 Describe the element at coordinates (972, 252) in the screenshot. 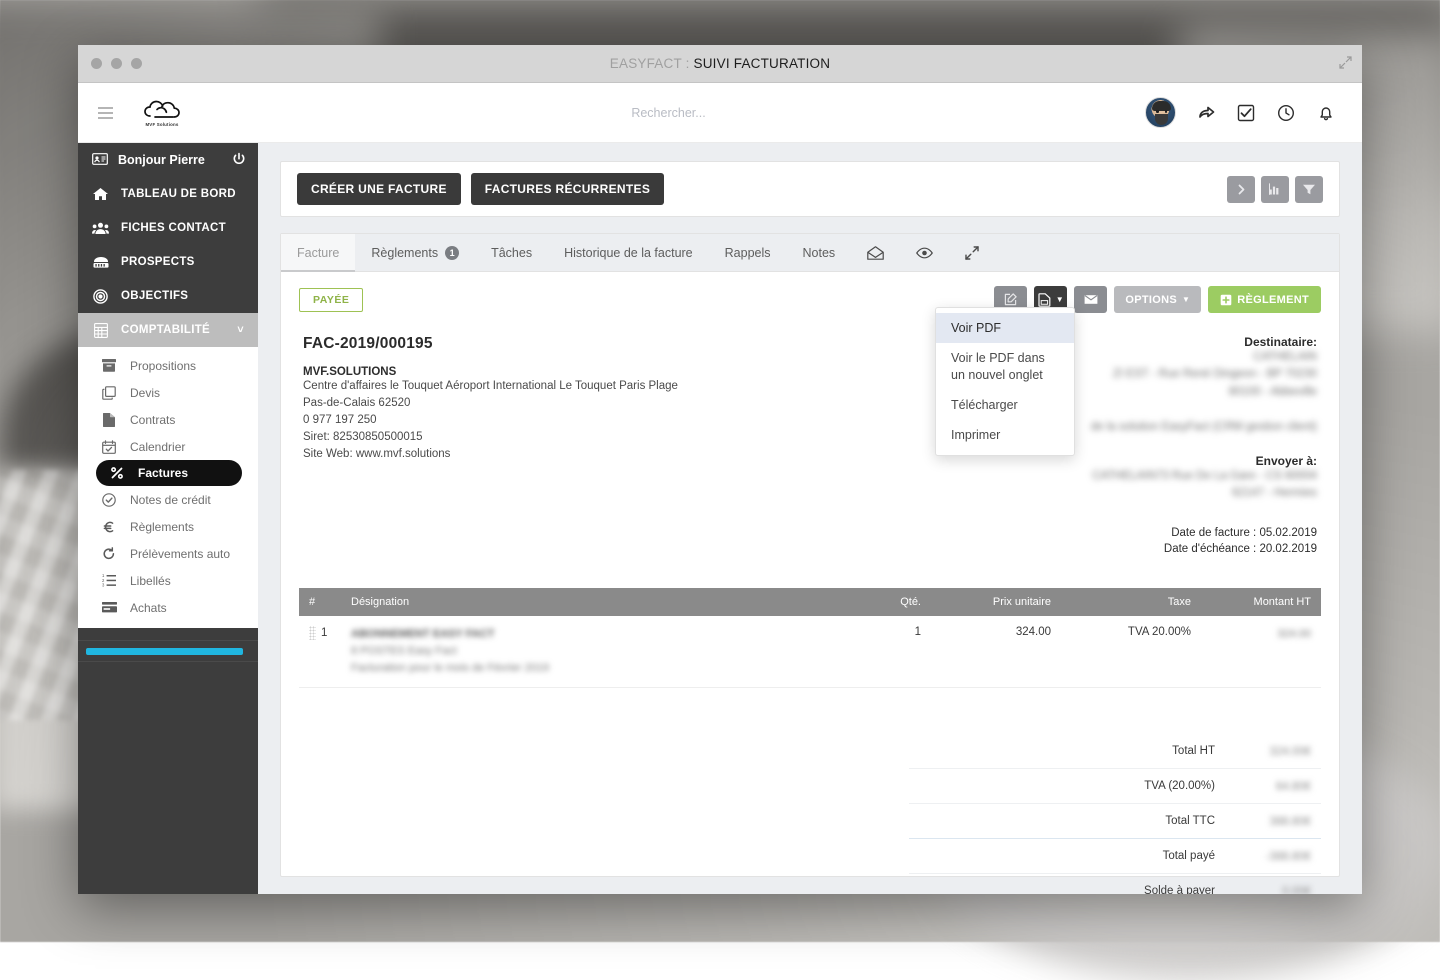

I see `expand-icon` at that location.